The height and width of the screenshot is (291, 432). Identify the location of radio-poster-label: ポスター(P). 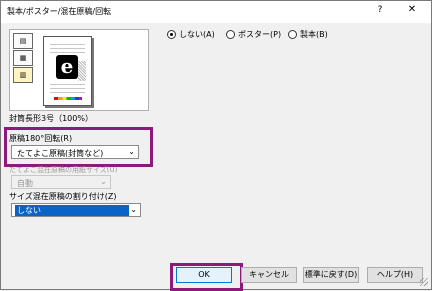
(260, 34).